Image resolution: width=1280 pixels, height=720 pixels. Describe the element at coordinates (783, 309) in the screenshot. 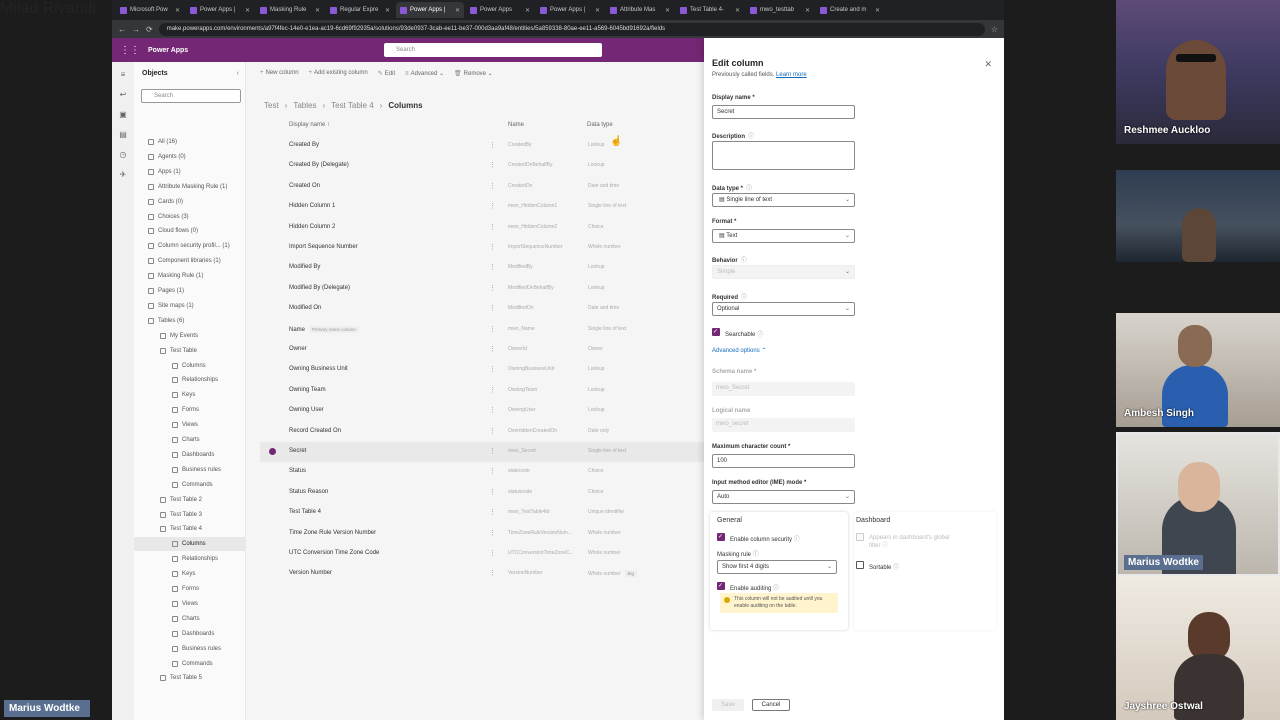

I see `required-dropdown: Optional ⌄` at that location.